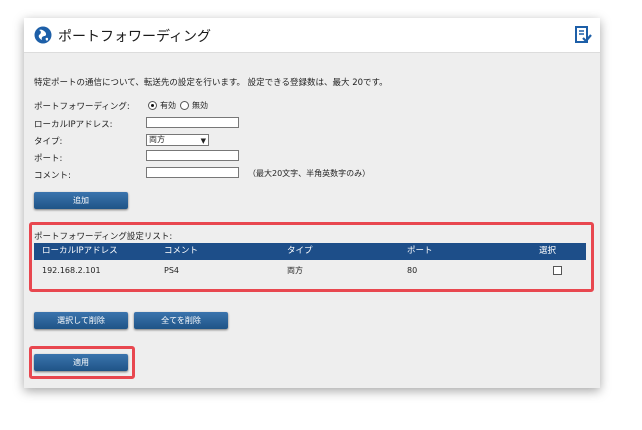 The height and width of the screenshot is (430, 642). Describe the element at coordinates (135, 37) in the screenshot. I see `page-title: ポートフォワーディング` at that location.